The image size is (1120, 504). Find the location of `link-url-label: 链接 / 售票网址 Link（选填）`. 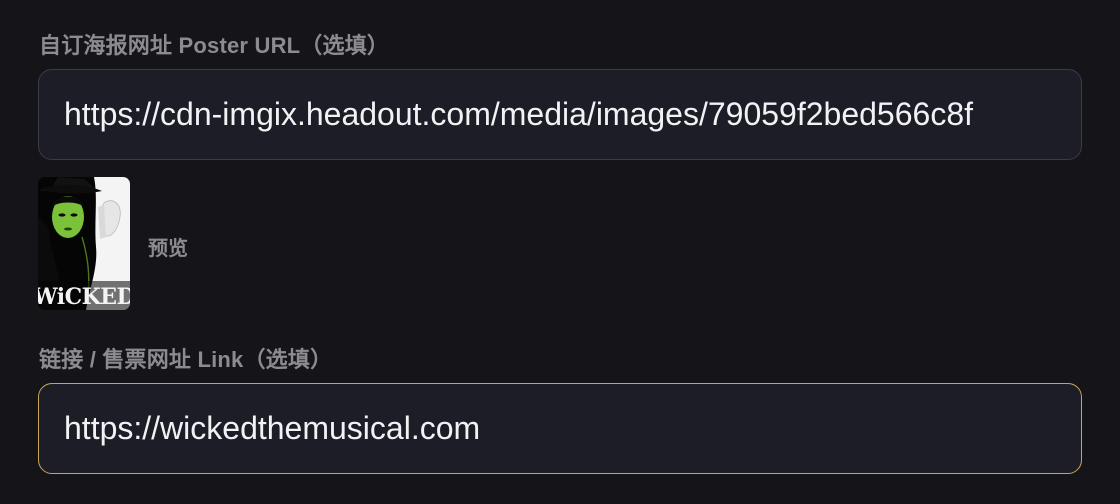

link-url-label: 链接 / 售票网址 Link（选填） is located at coordinates (186, 359).